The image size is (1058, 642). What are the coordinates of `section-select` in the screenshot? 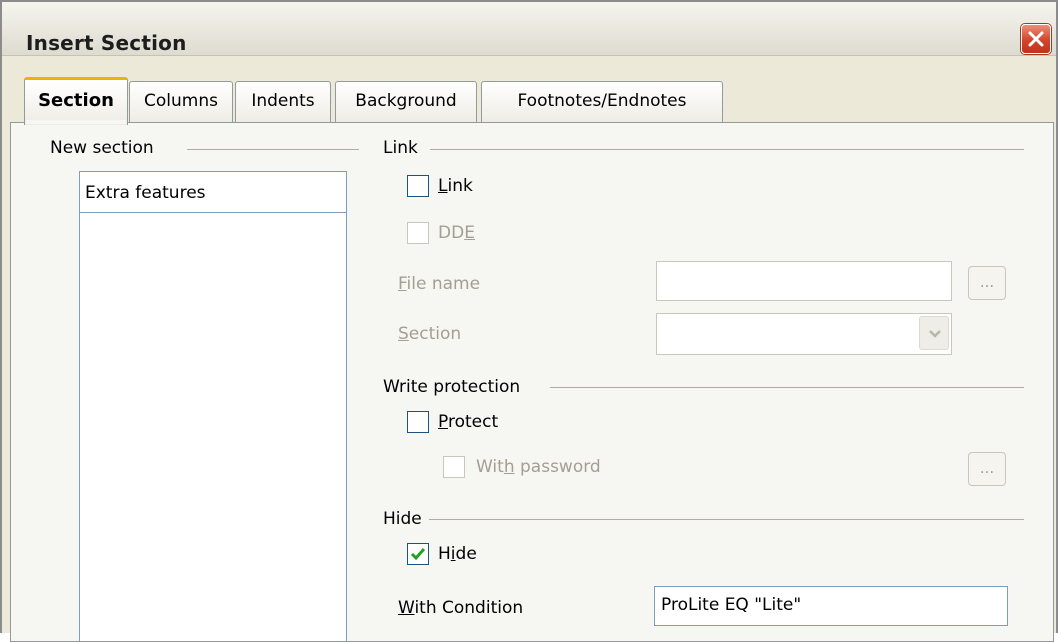 It's located at (804, 334).